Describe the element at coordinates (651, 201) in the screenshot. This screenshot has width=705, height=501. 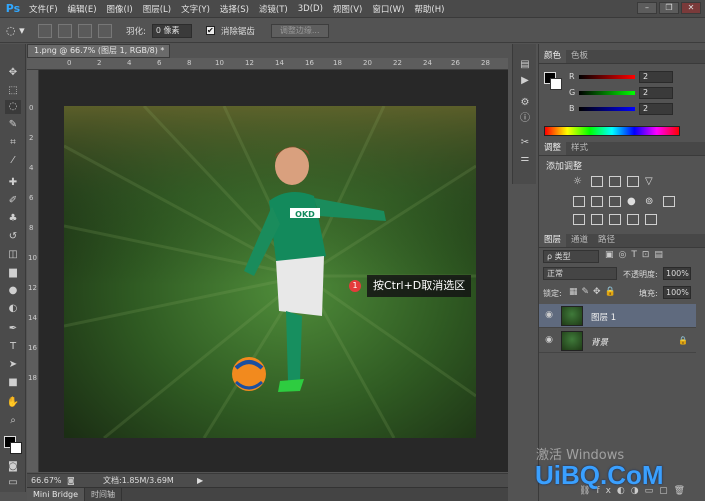
I see `channel-mixer-icon: ⊚` at that location.